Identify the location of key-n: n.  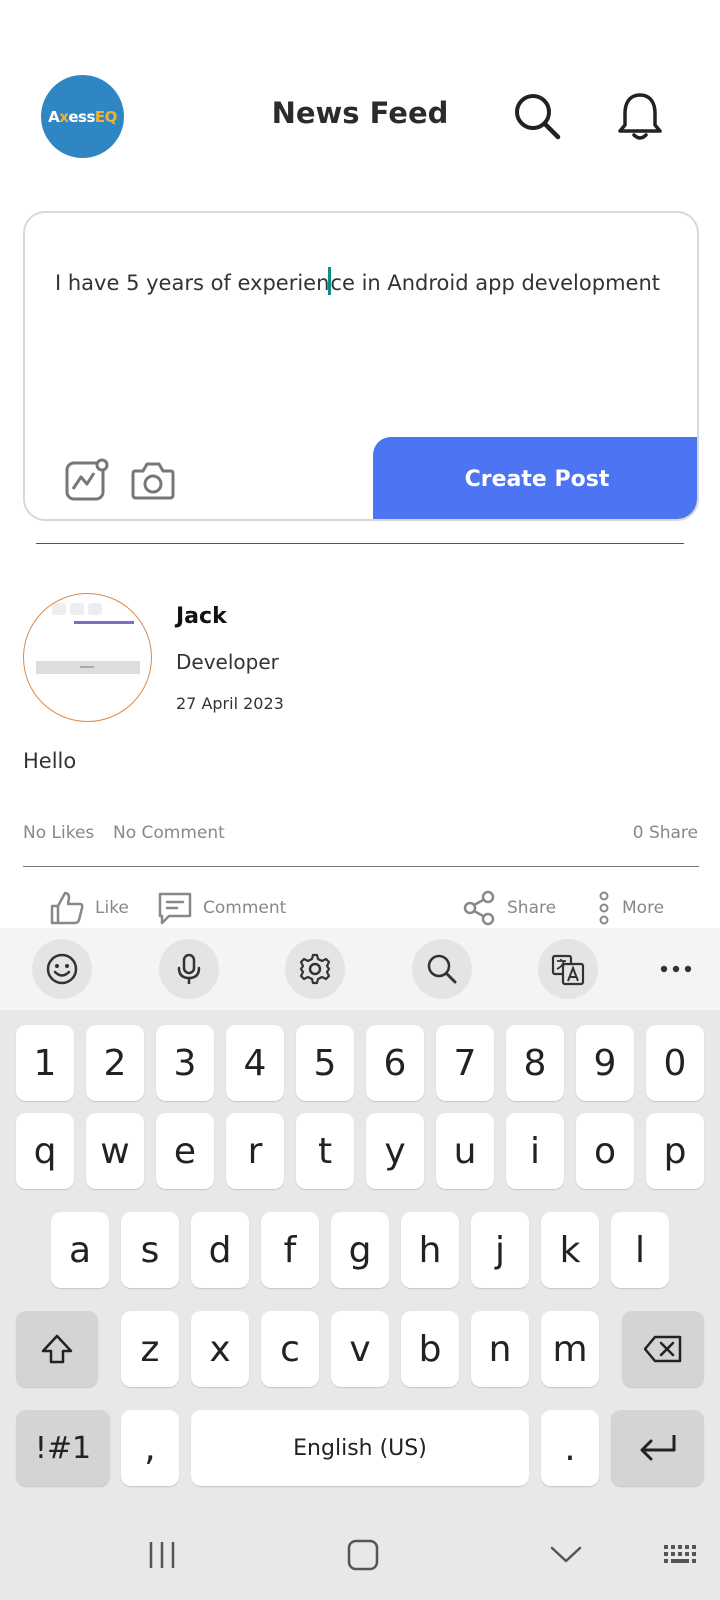
(500, 1349).